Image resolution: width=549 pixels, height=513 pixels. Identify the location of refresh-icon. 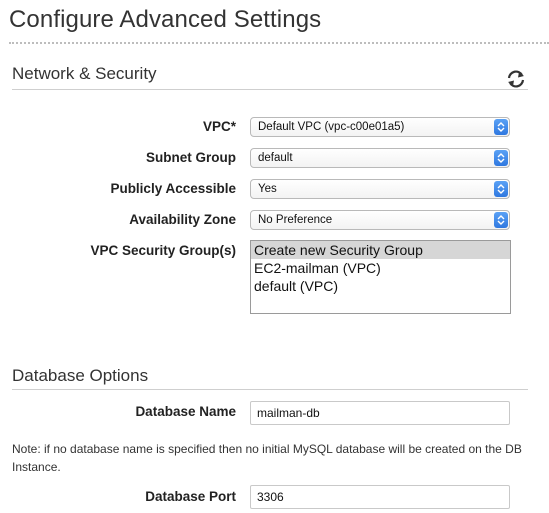
(516, 79).